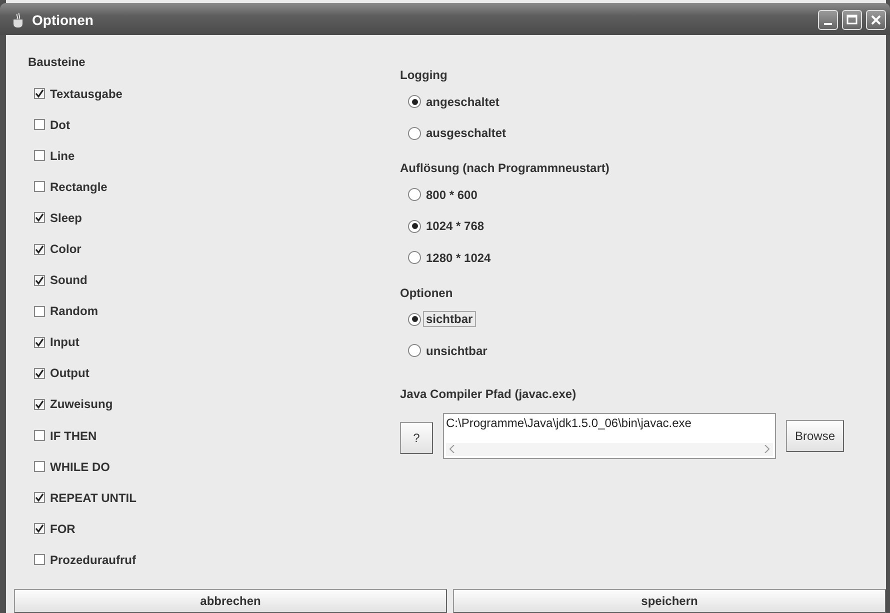  What do you see at coordinates (609, 435) in the screenshot?
I see `path-field: C:\Programme\Java\jdk1.5.0_06\bin\javac.exe` at bounding box center [609, 435].